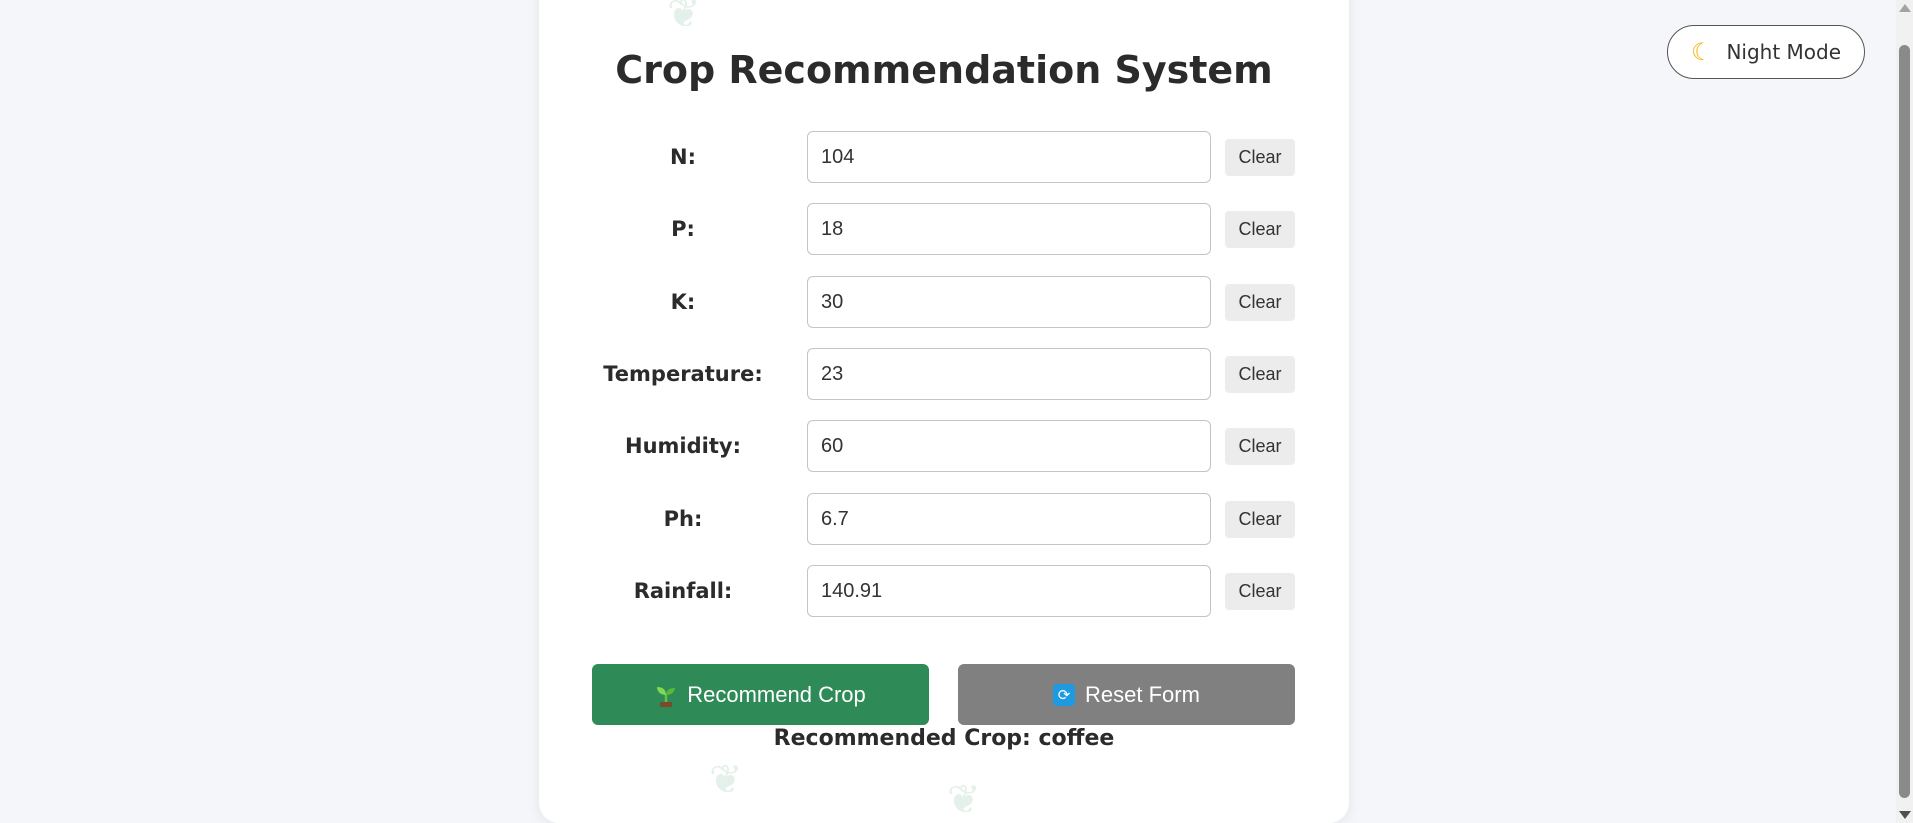 The height and width of the screenshot is (823, 1913). I want to click on field-row-temperature: Temperature: Clear, so click(944, 374).